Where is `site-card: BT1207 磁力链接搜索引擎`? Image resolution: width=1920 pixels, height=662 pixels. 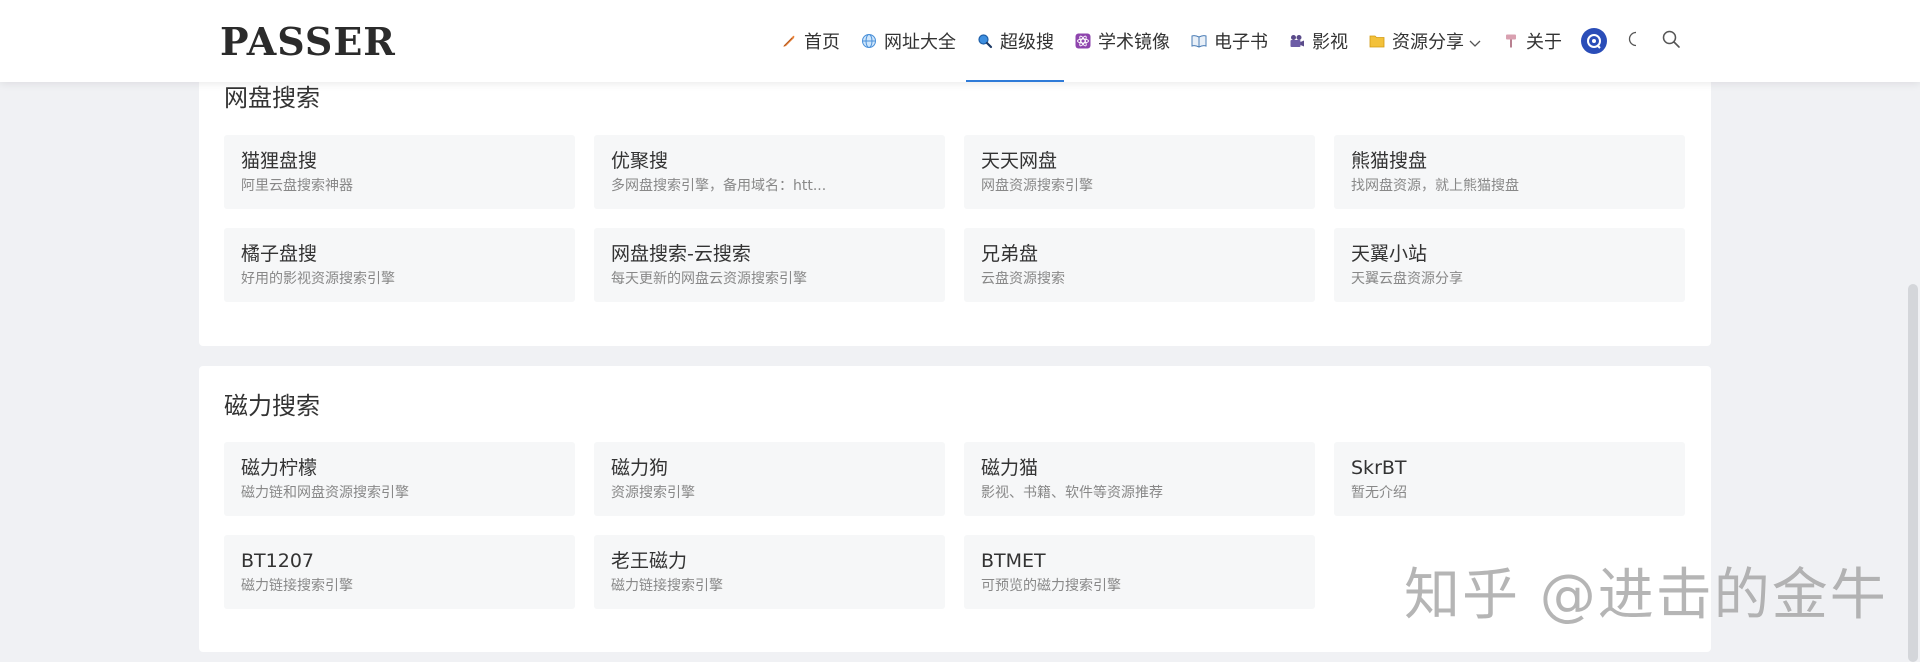
site-card: BT1207 磁力链接搜索引擎 is located at coordinates (399, 572).